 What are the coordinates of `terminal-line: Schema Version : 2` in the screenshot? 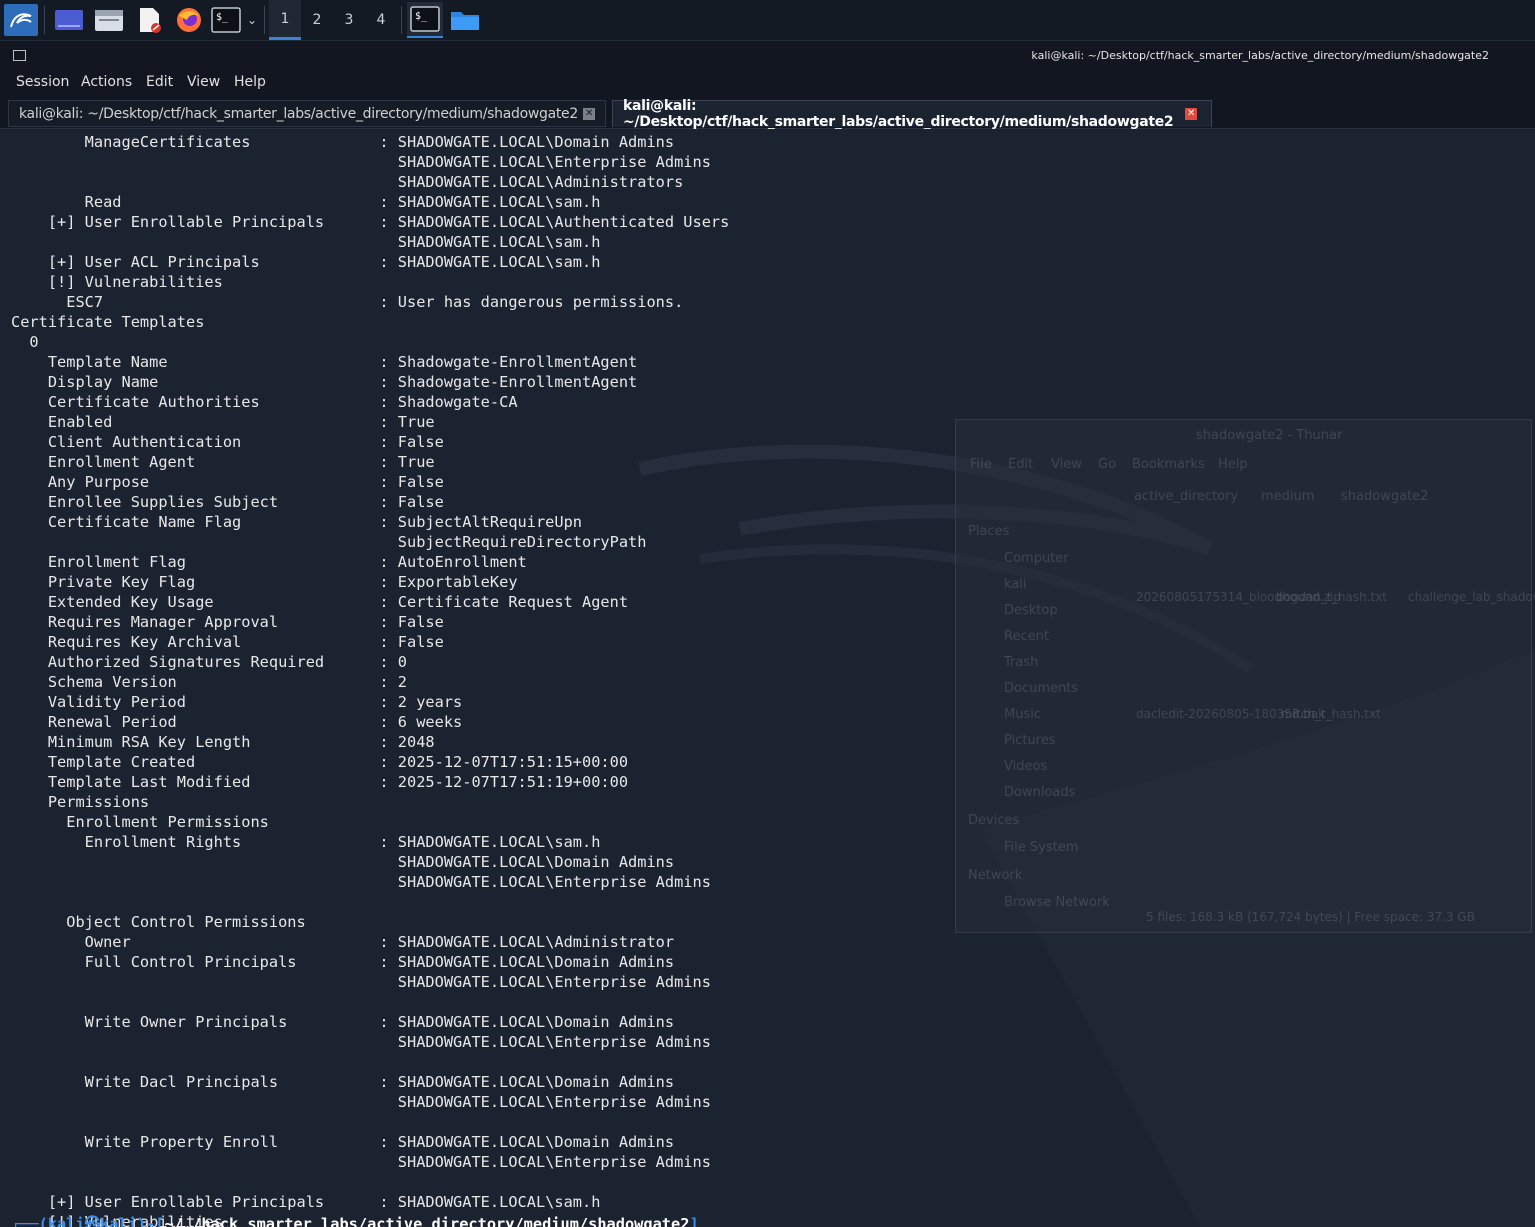 It's located at (209, 682).